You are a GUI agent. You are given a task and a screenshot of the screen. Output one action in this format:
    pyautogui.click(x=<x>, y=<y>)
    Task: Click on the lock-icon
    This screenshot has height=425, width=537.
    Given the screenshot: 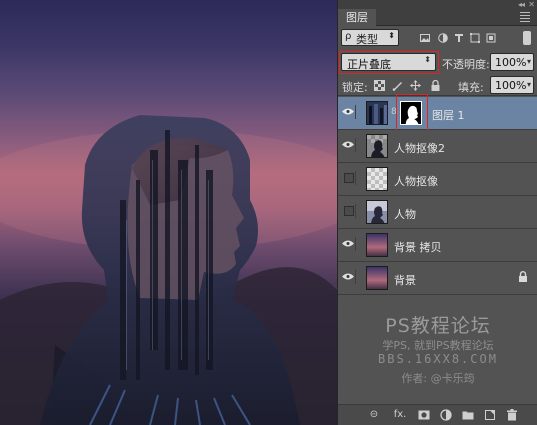 What is the action you would take?
    pyautogui.click(x=523, y=276)
    